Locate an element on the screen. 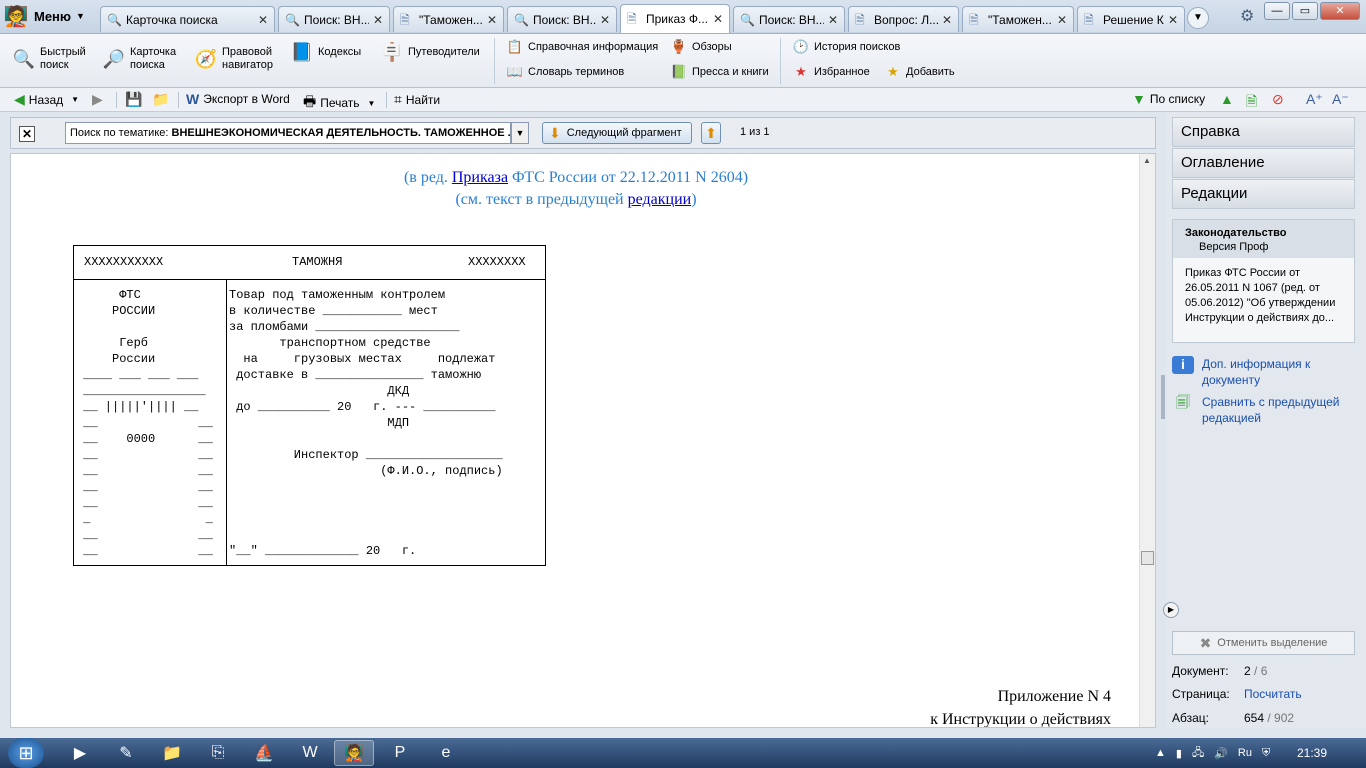 The height and width of the screenshot is (768, 1366). reference-info-button: 📋 Справочная информация is located at coordinates (582, 47).